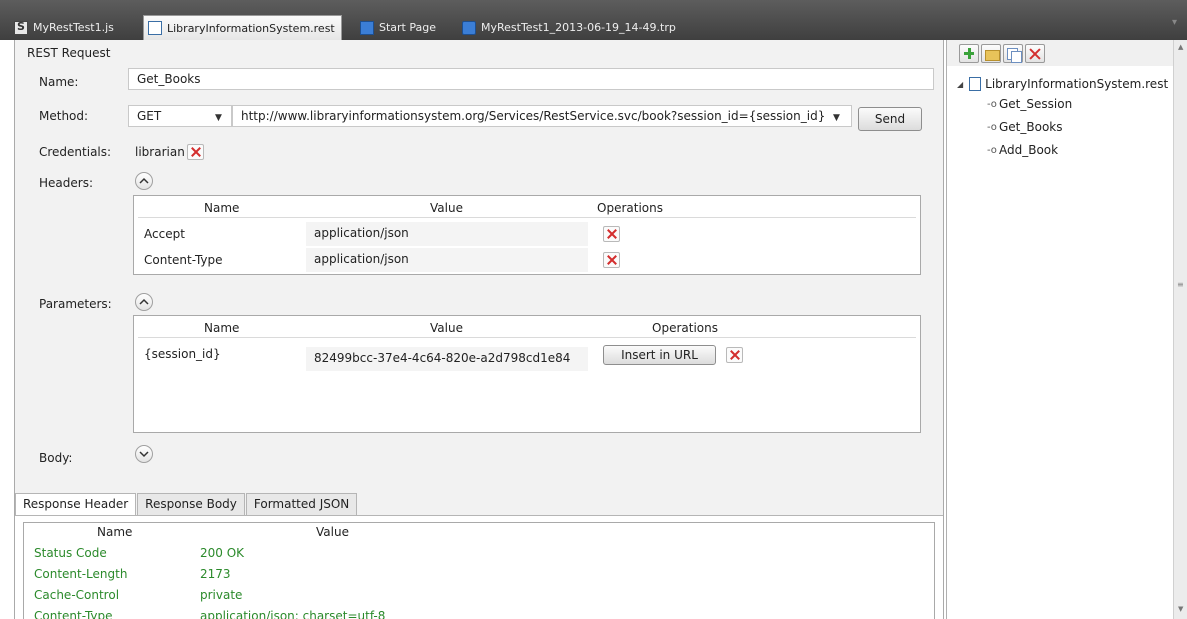 This screenshot has width=1187, height=619. Describe the element at coordinates (293, 614) in the screenshot. I see `response-header-value: application/json; charset=utf-8` at that location.